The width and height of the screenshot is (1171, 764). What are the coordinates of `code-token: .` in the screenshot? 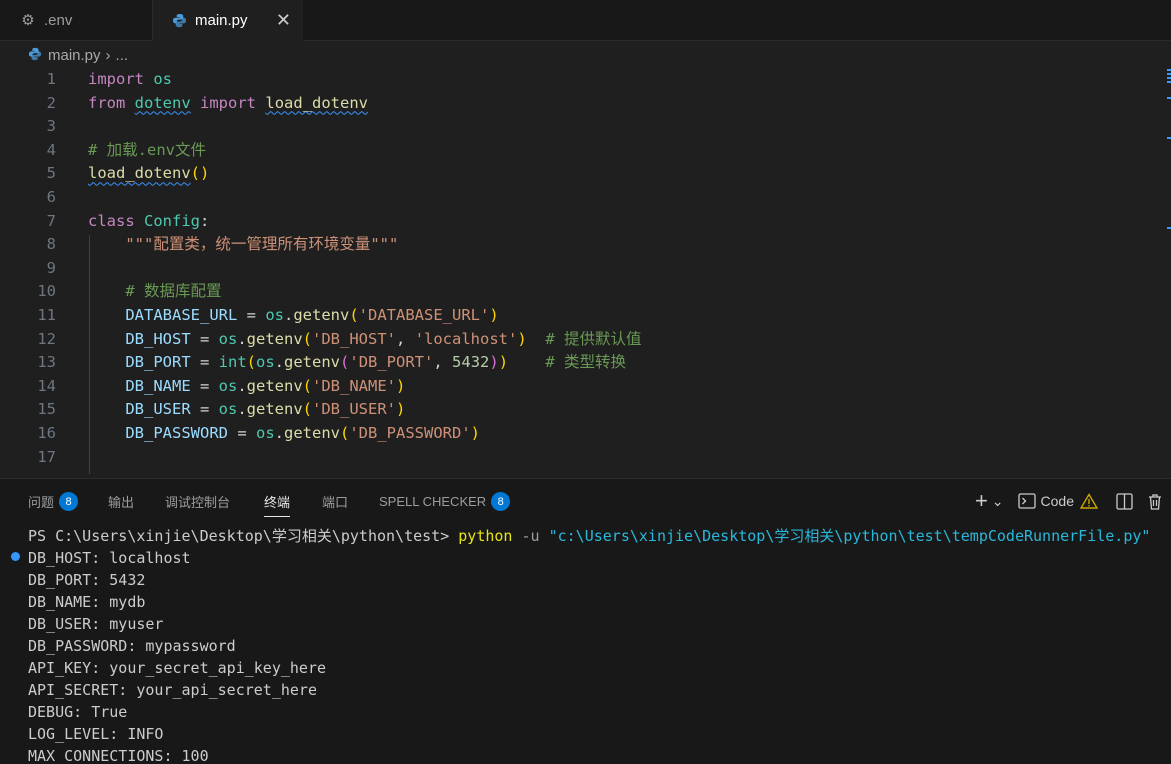 It's located at (242, 338).